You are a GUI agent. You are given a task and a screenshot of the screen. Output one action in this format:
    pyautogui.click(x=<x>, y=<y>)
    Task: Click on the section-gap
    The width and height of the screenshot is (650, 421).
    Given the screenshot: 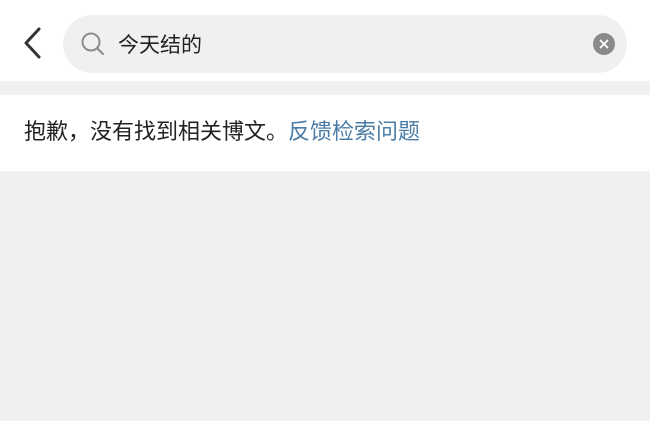 What is the action you would take?
    pyautogui.click(x=325, y=88)
    